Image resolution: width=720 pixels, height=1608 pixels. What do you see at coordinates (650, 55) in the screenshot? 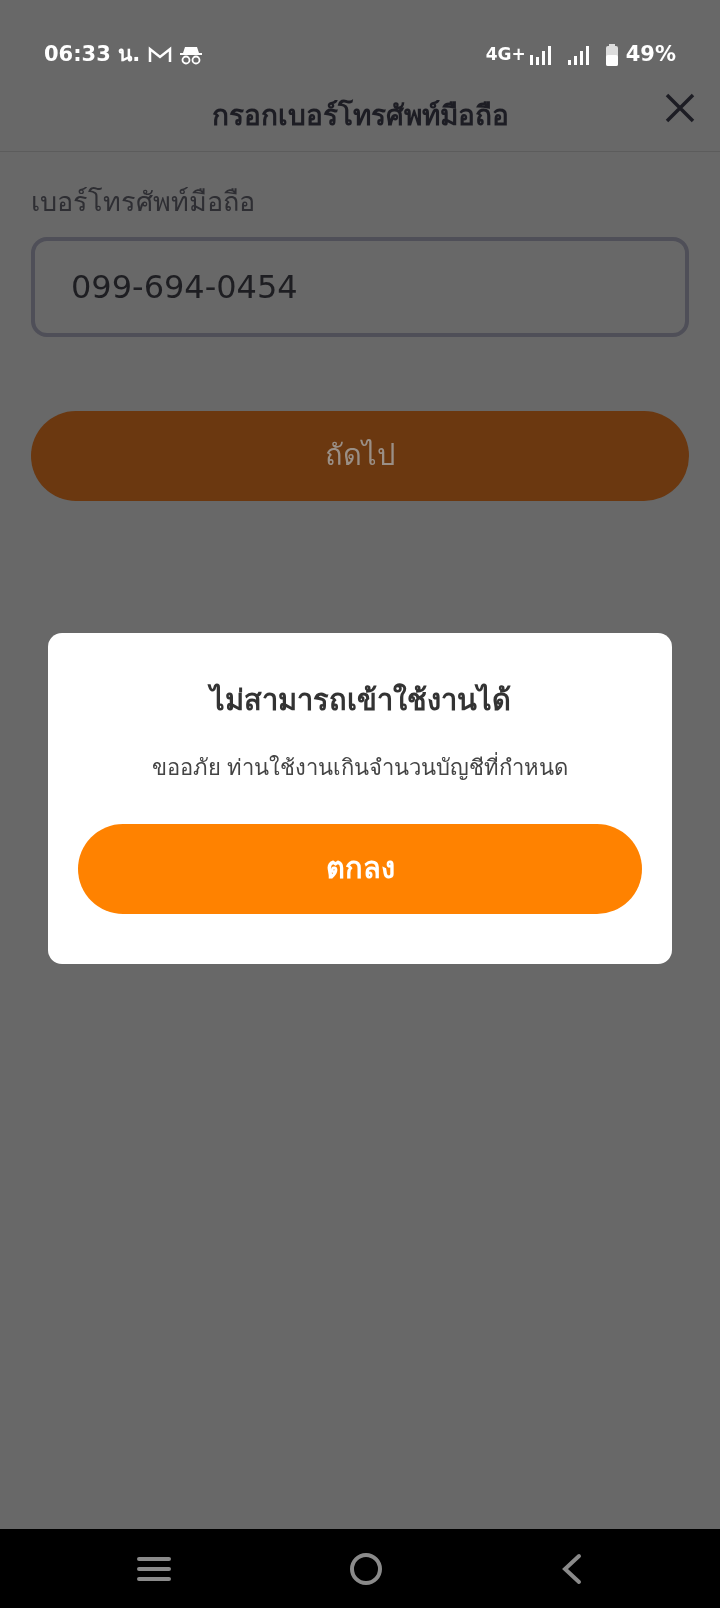
I see `battery-percent: 49%` at bounding box center [650, 55].